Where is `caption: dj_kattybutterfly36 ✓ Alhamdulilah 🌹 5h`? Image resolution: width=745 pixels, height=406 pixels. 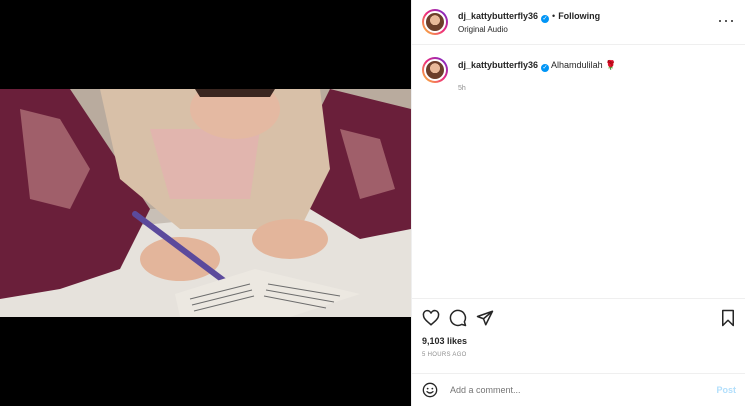
caption: dj_kattybutterfly36 ✓ Alhamdulilah 🌹 5h is located at coordinates (578, 70).